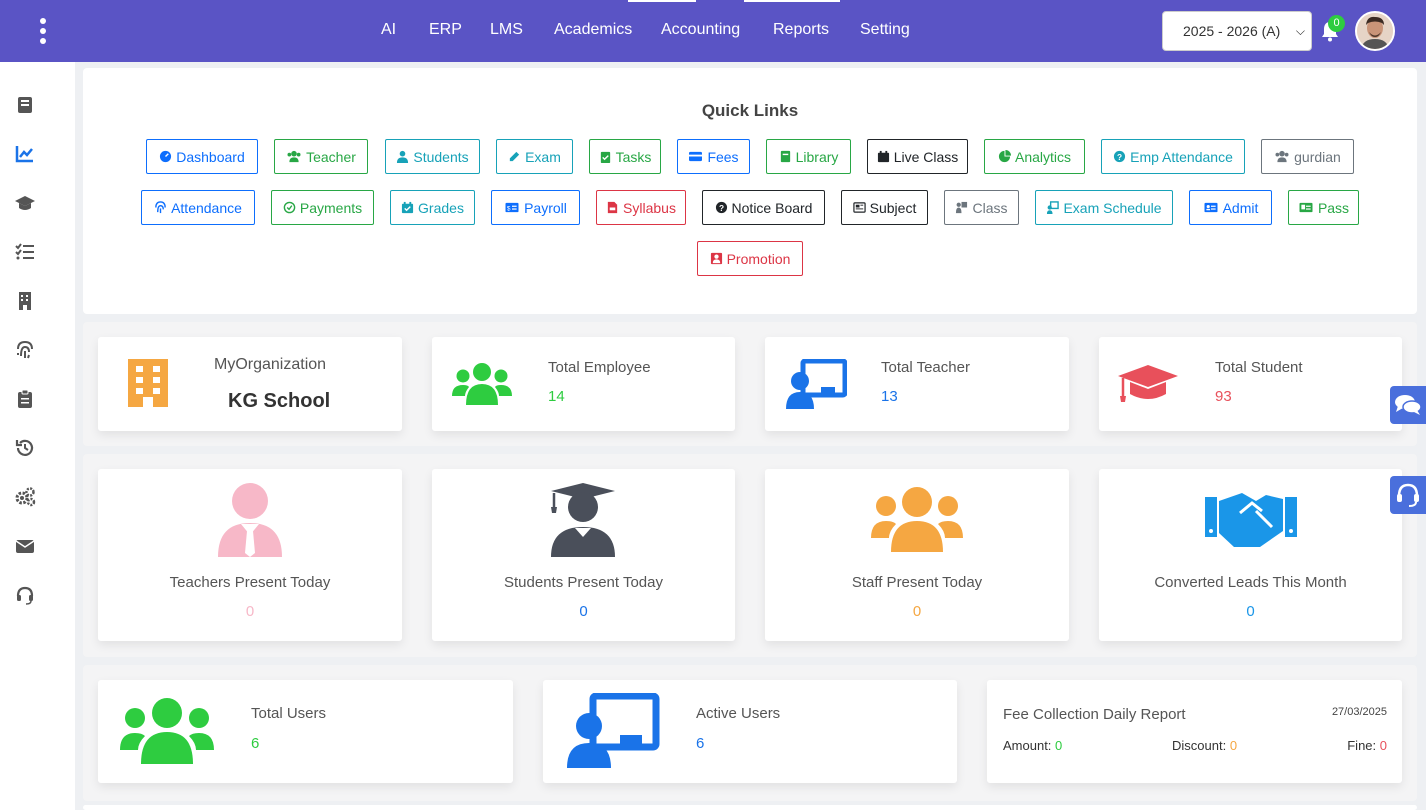 This screenshot has height=810, width=1426. What do you see at coordinates (25, 399) in the screenshot?
I see `clipboard-icon` at bounding box center [25, 399].